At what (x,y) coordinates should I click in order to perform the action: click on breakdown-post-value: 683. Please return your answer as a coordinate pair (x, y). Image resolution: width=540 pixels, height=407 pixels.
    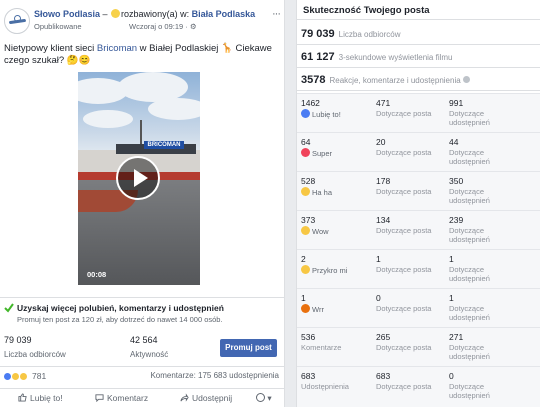
    Looking at the image, I should click on (383, 376).